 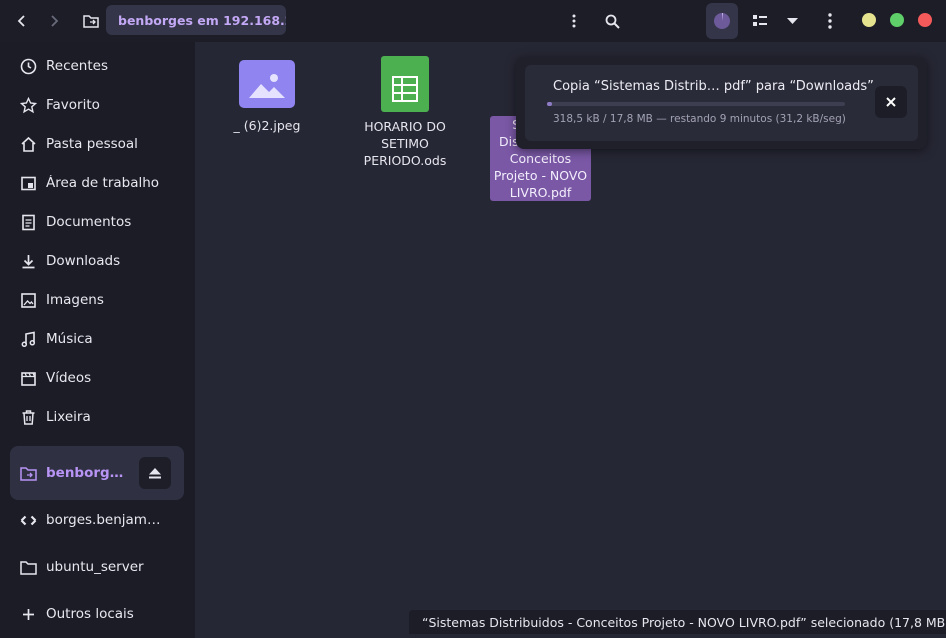 What do you see at coordinates (196, 20) in the screenshot?
I see `path-bar: benborges em 192.168.2.17` at bounding box center [196, 20].